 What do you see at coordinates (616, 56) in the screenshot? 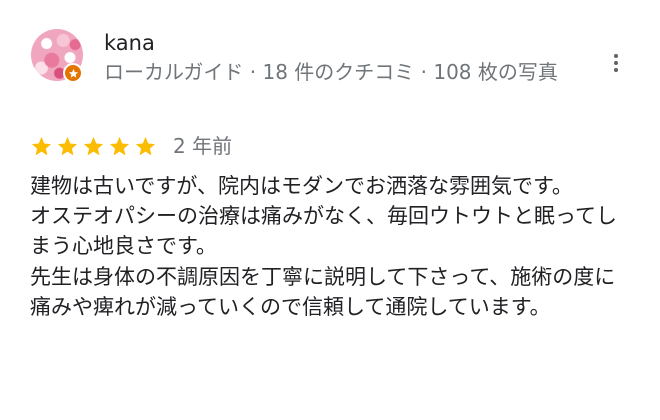
I see `more-vert-icon` at bounding box center [616, 56].